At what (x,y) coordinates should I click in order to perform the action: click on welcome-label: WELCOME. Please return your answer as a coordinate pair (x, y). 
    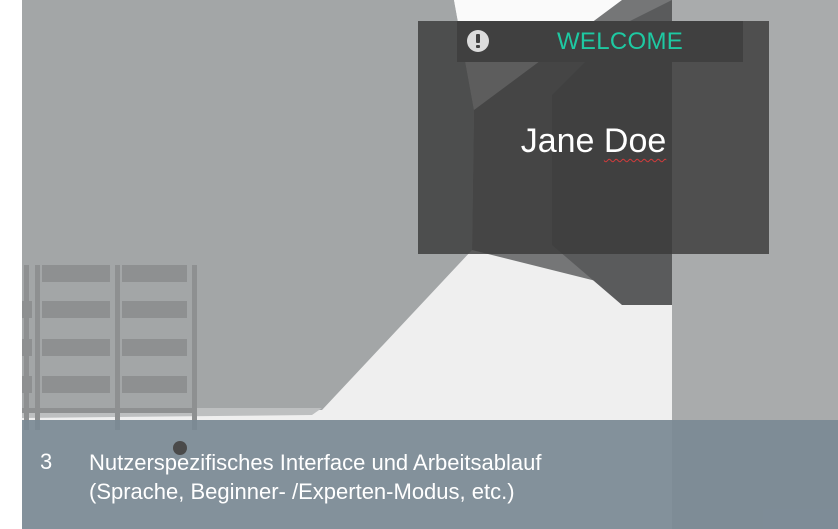
    Looking at the image, I should click on (620, 41).